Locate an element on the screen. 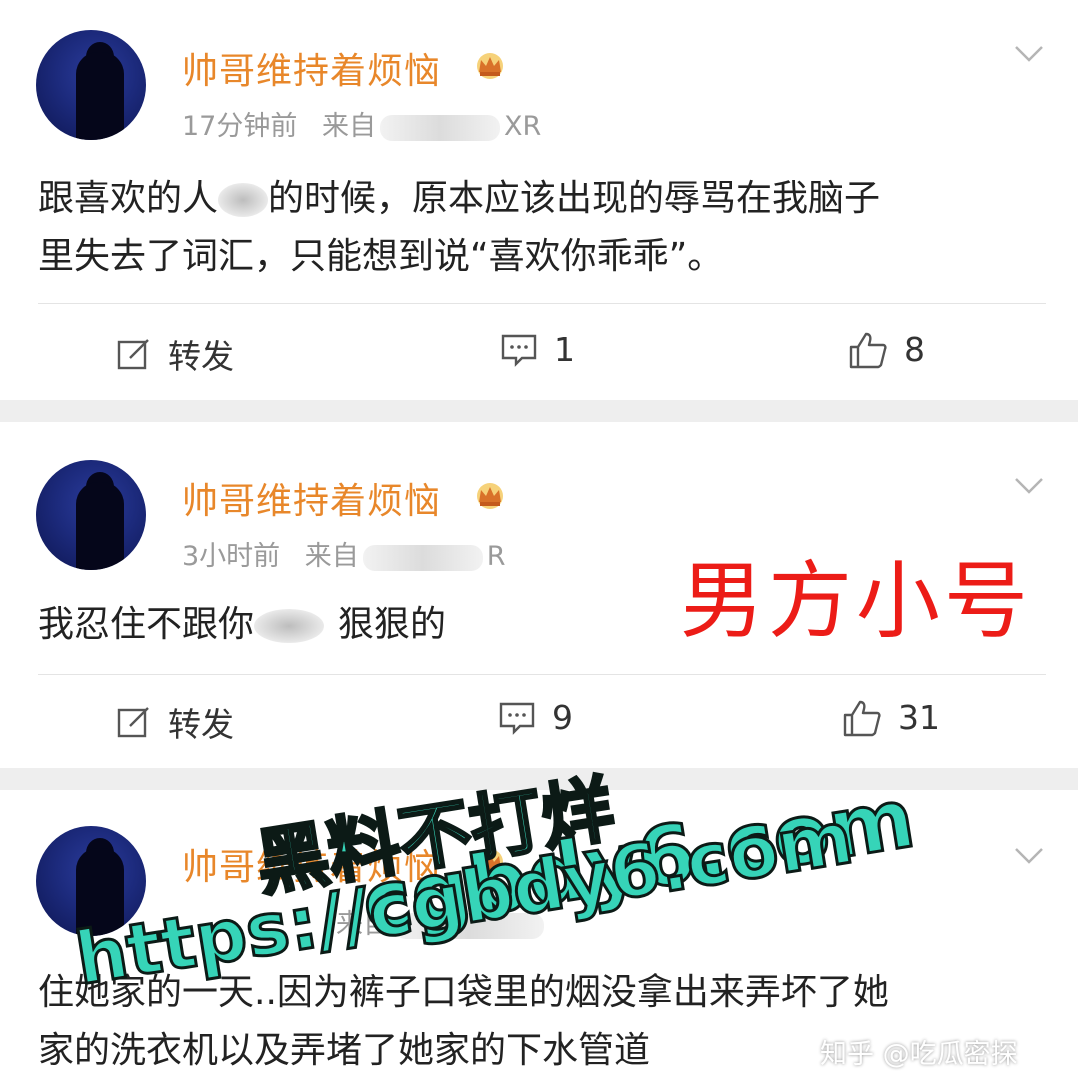  annotation-label: 男方小号 is located at coordinates (856, 601).